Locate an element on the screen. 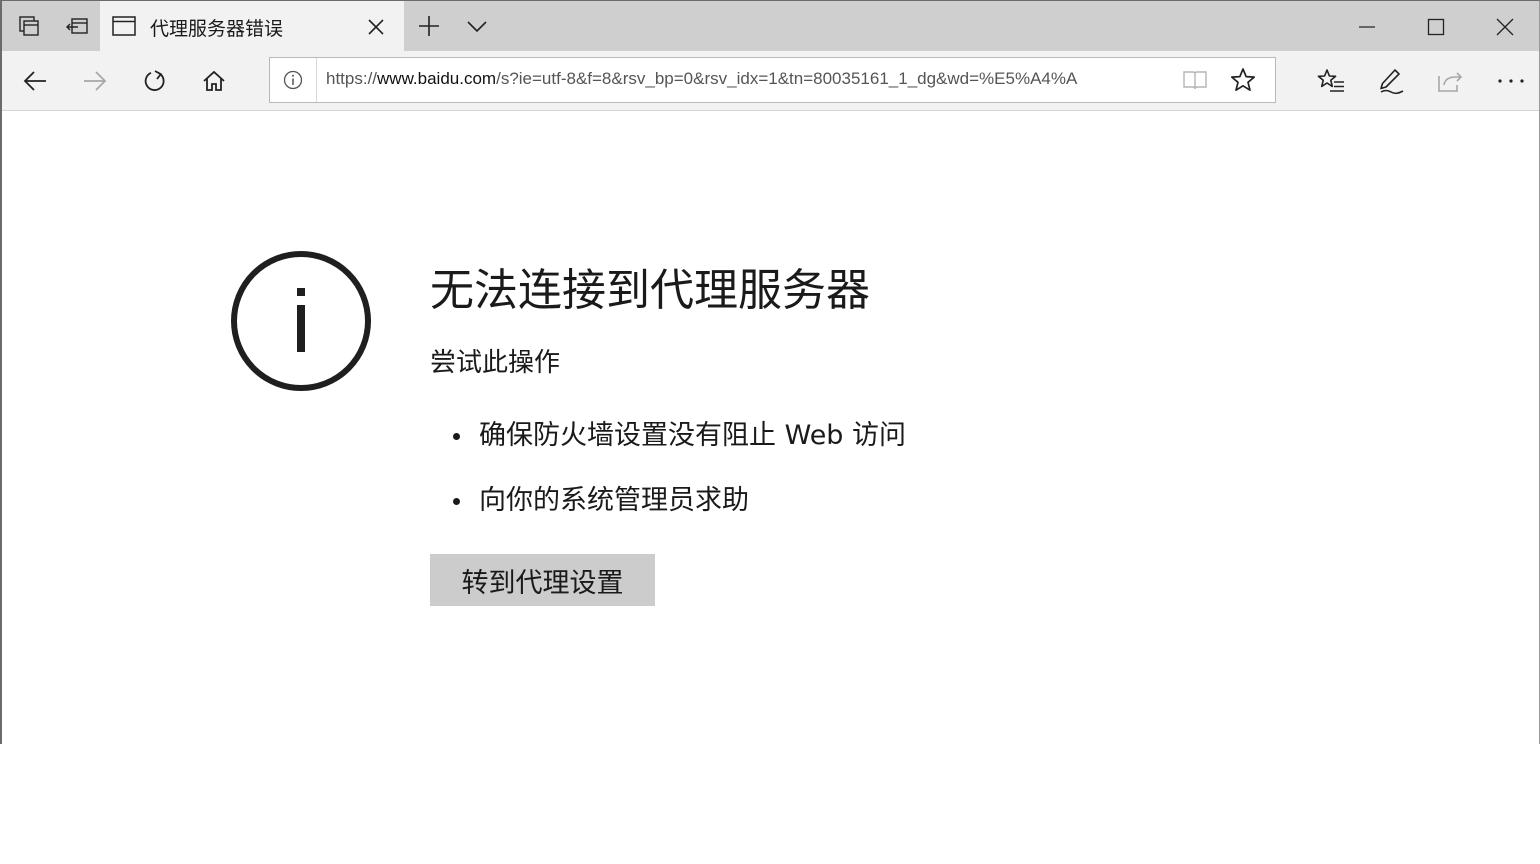  more-icon is located at coordinates (1511, 81).